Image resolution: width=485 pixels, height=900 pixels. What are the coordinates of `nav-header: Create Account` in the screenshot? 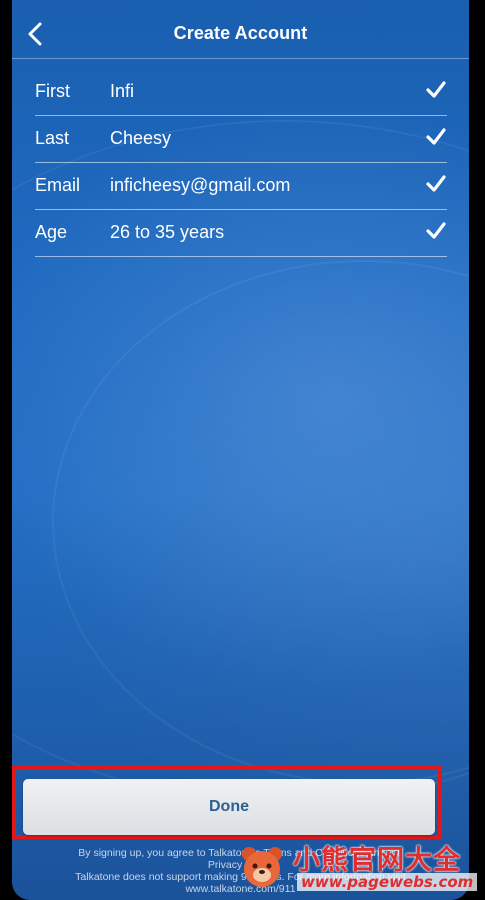 It's located at (240, 29).